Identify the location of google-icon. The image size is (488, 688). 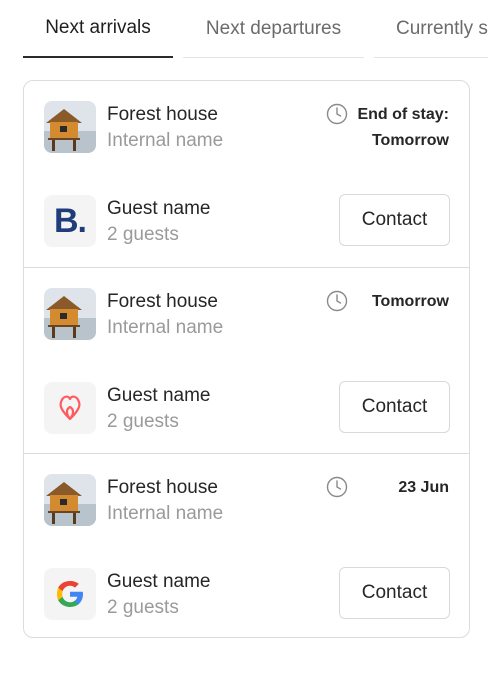
(70, 594).